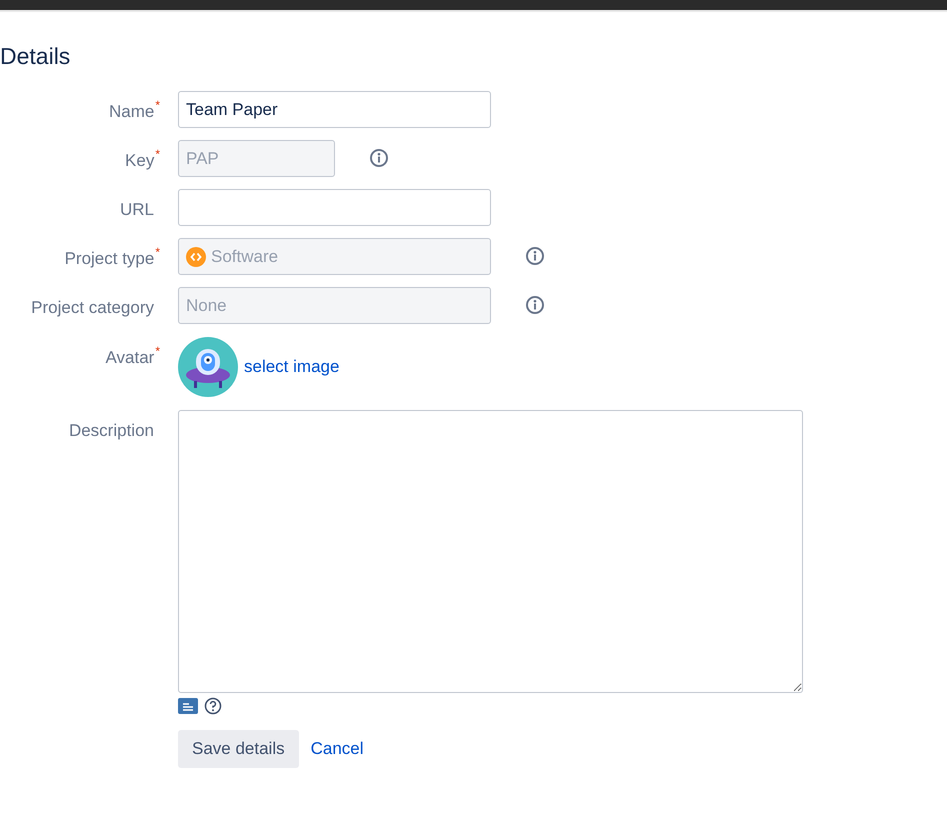 Image resolution: width=947 pixels, height=836 pixels. Describe the element at coordinates (292, 367) in the screenshot. I see `select-image-link: select image` at that location.